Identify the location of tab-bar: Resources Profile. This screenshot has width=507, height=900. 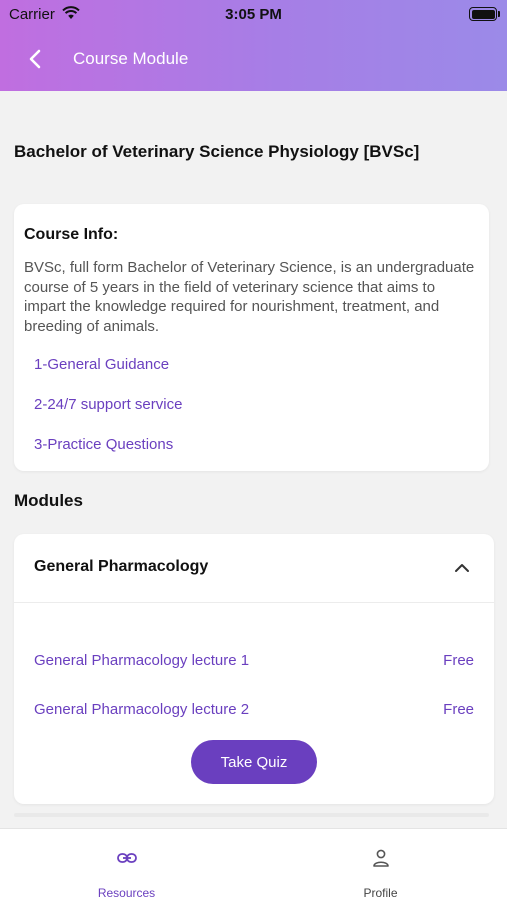
(253, 864).